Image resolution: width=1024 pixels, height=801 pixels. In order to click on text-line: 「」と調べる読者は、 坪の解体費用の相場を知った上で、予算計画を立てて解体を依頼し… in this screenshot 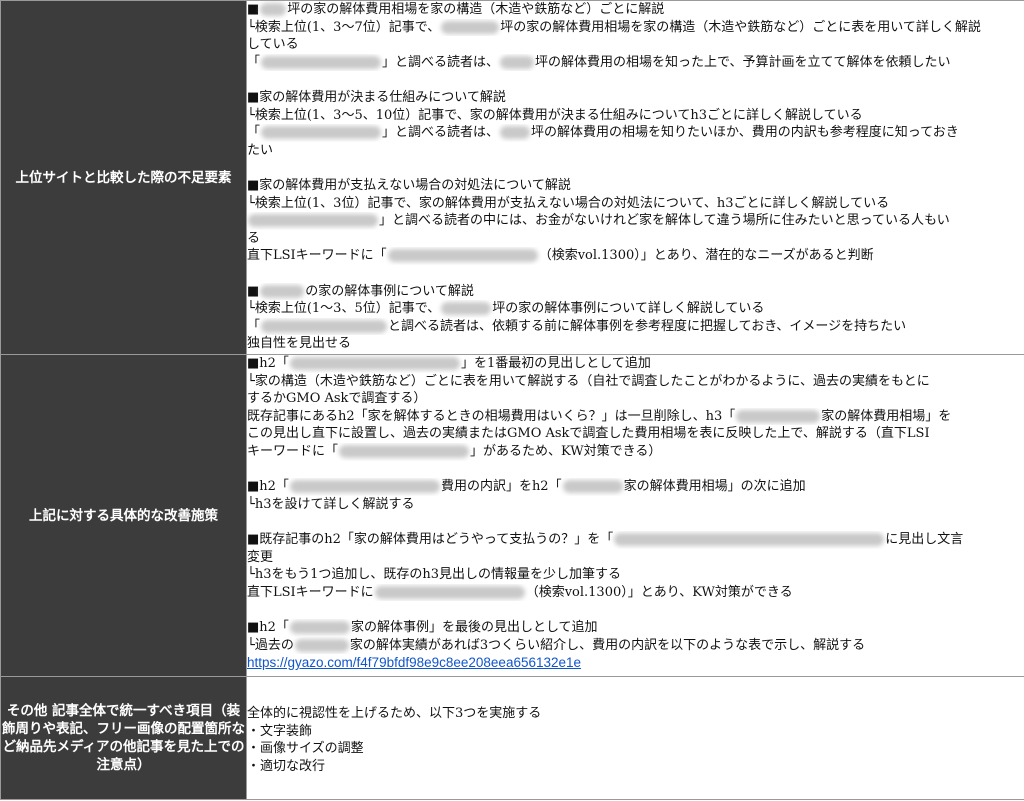, I will do `click(599, 62)`.